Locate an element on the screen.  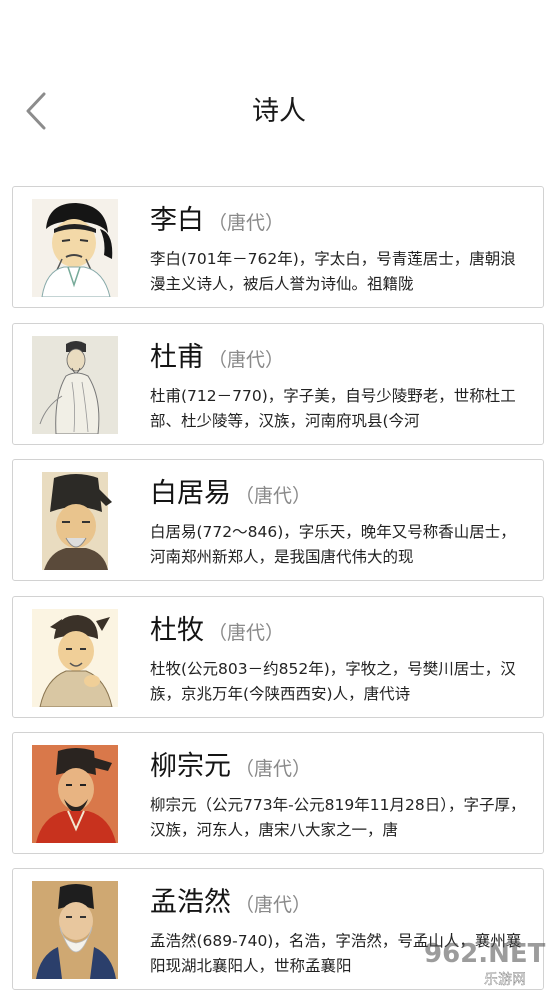
poet-name: 白居易 is located at coordinates (190, 493).